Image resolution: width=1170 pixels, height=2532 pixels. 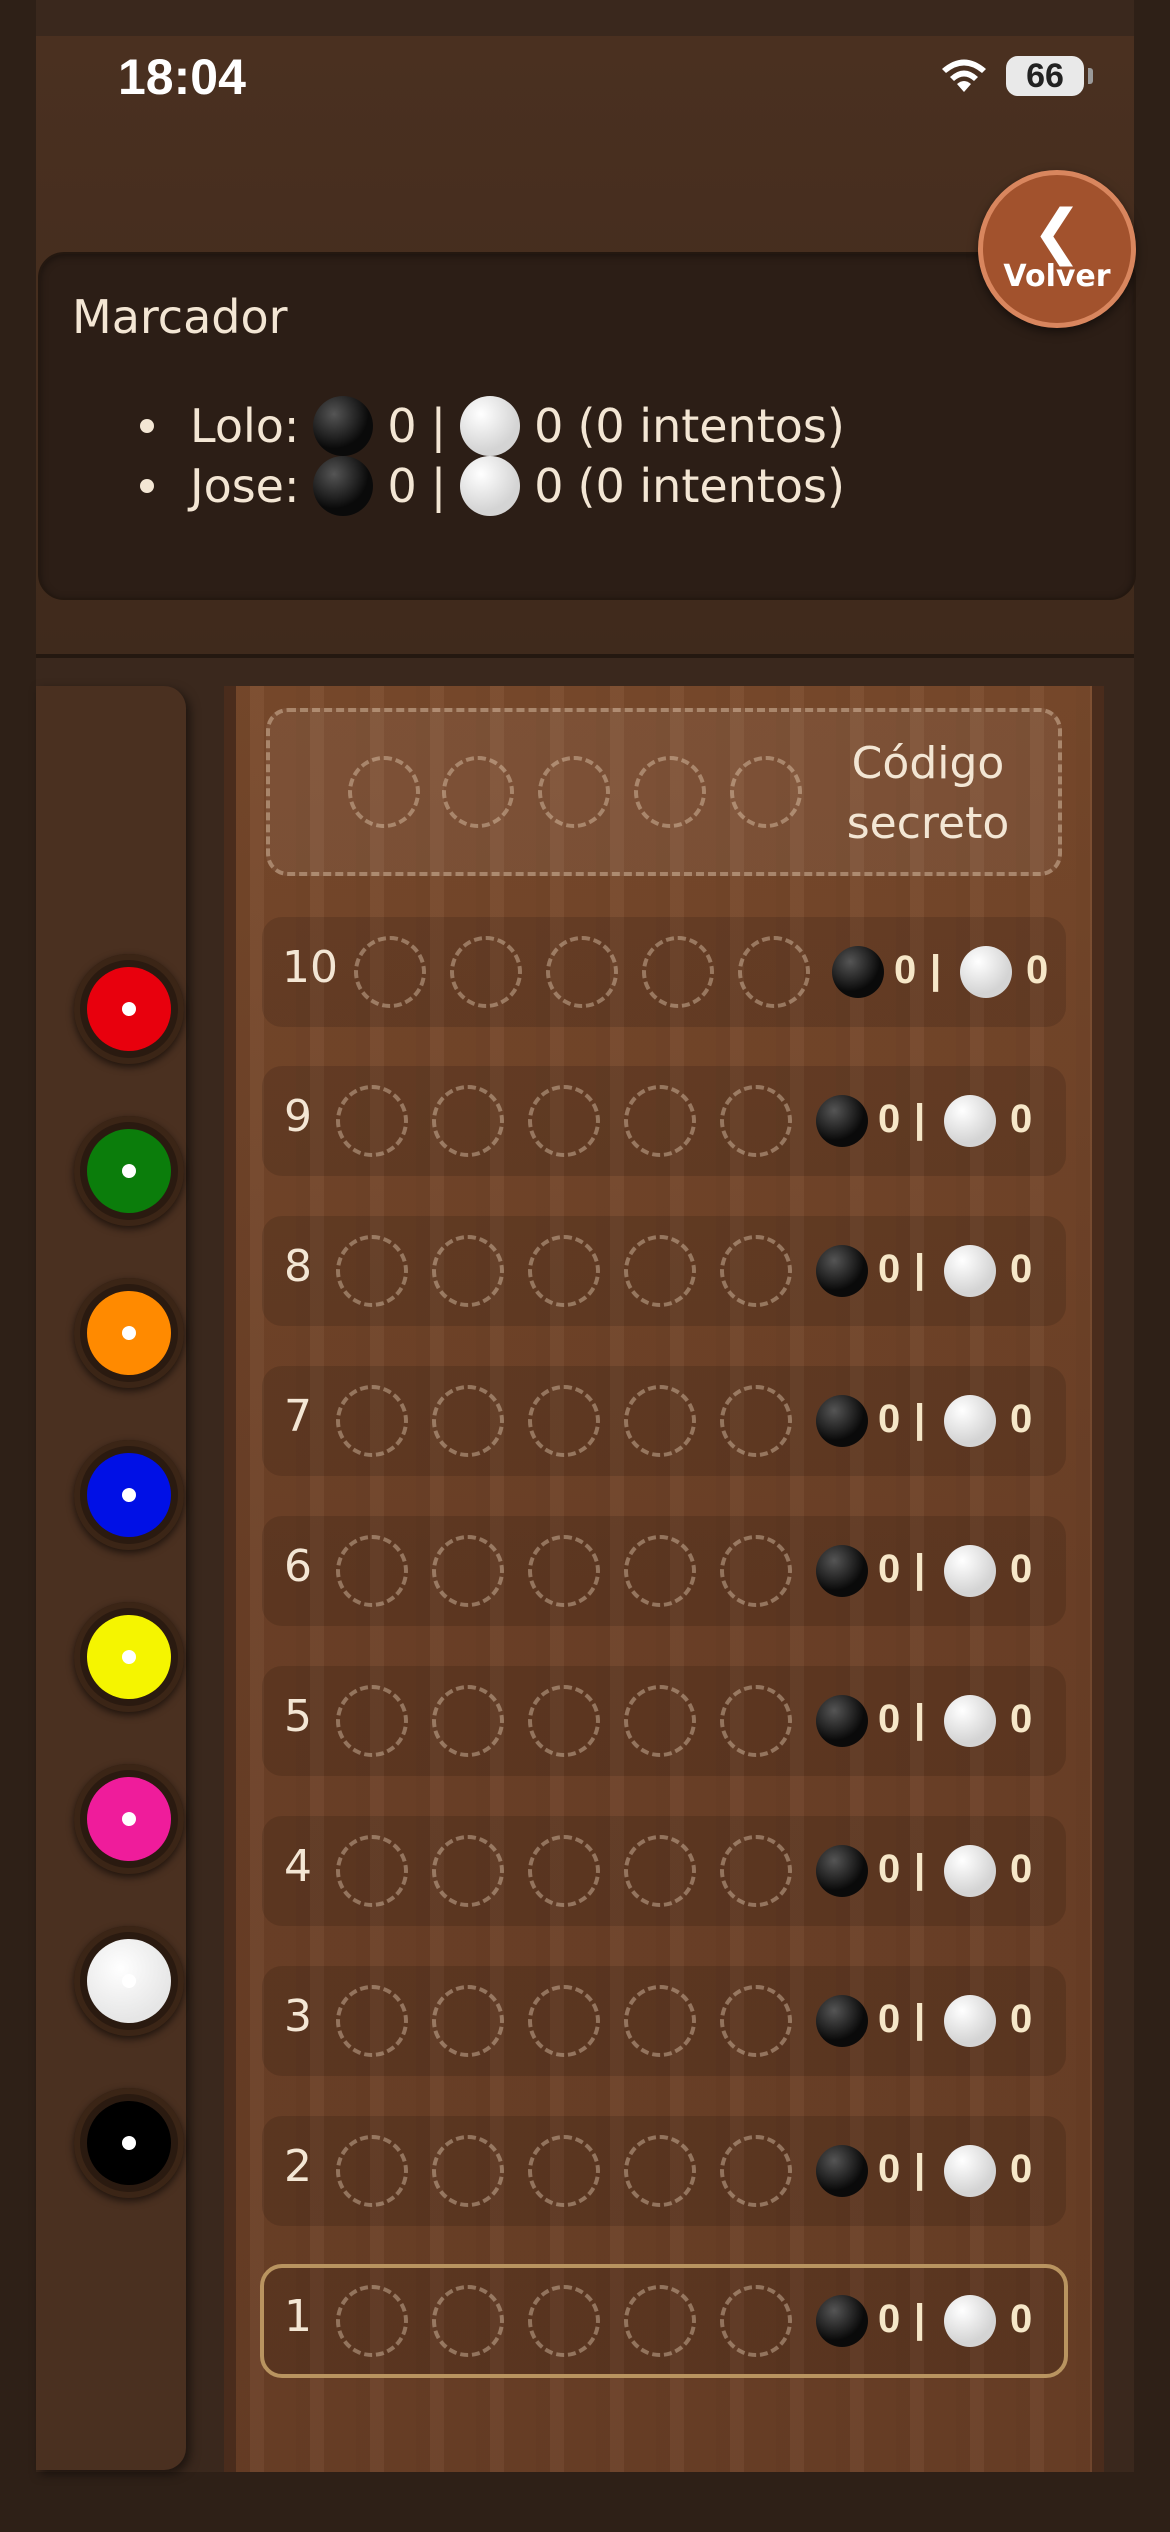 What do you see at coordinates (129, 1009) in the screenshot?
I see `color-peg-red` at bounding box center [129, 1009].